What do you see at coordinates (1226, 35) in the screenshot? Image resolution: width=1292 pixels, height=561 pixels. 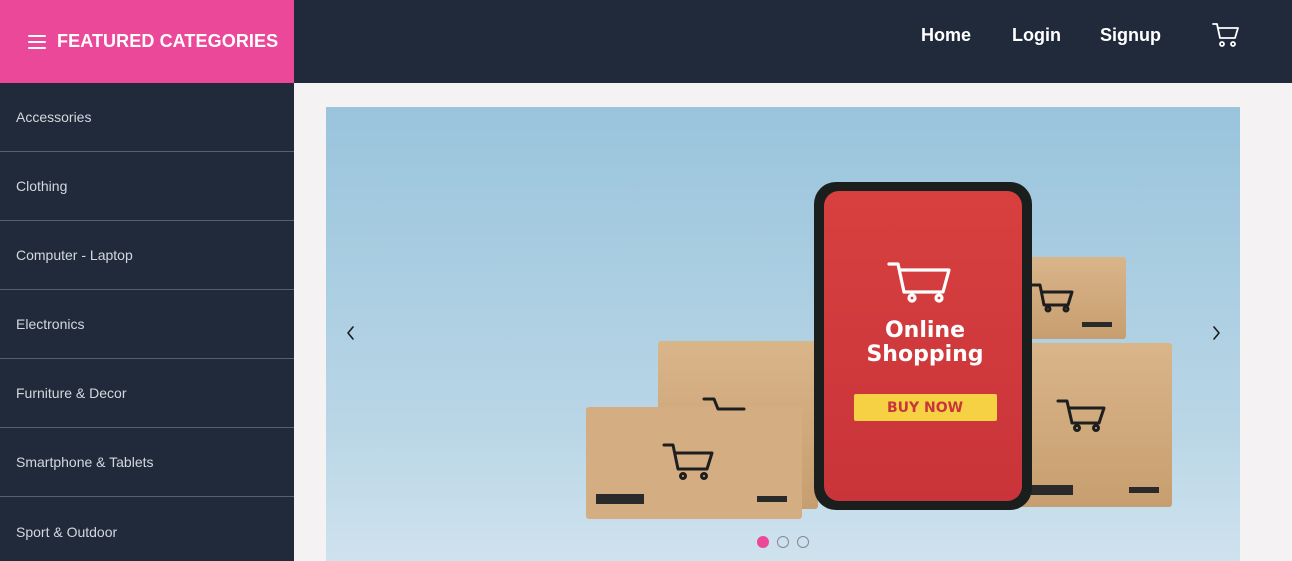 I see `cart-icon` at bounding box center [1226, 35].